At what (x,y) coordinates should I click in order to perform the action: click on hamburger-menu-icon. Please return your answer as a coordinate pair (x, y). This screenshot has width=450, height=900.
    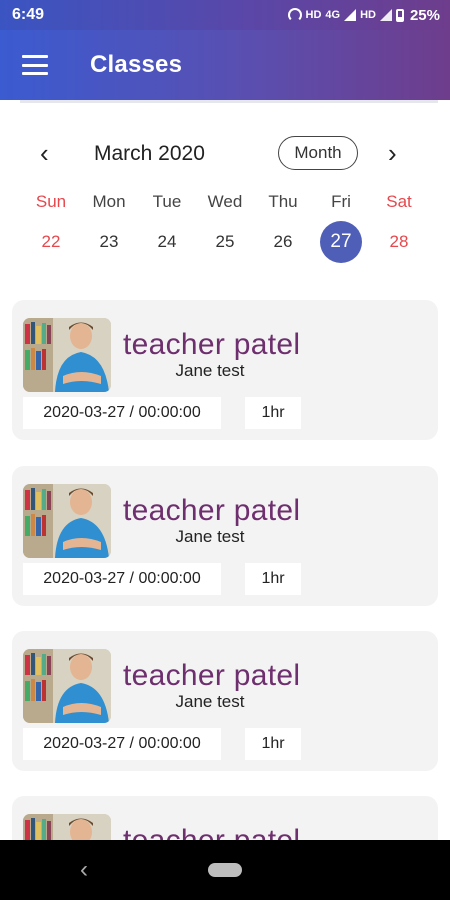
    Looking at the image, I should click on (35, 65).